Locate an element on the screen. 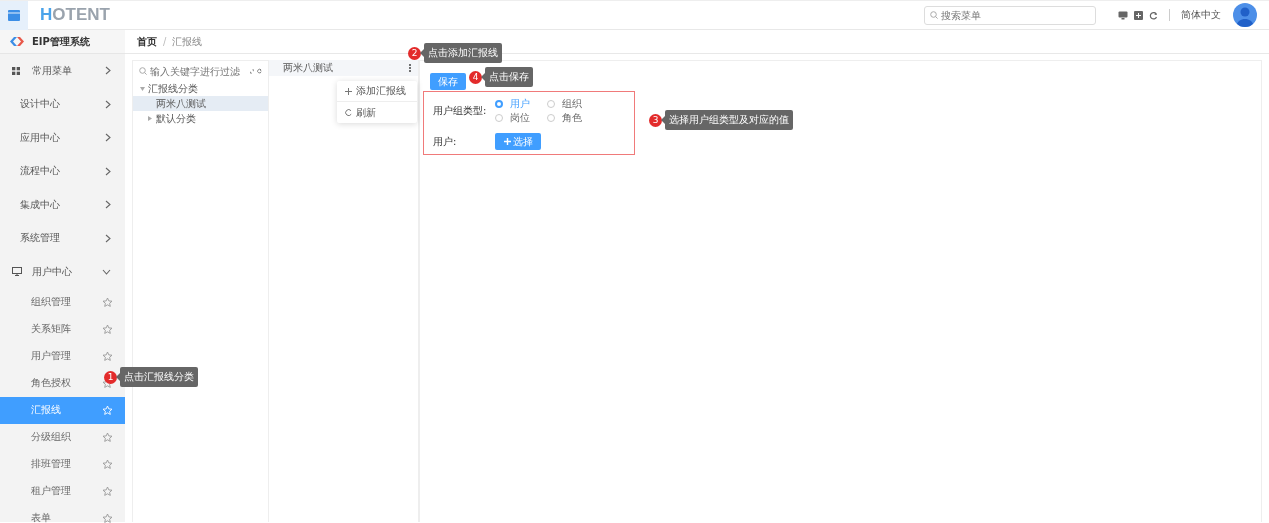 The width and height of the screenshot is (1269, 523). breadcrumb-current: 汇报线 is located at coordinates (187, 41).